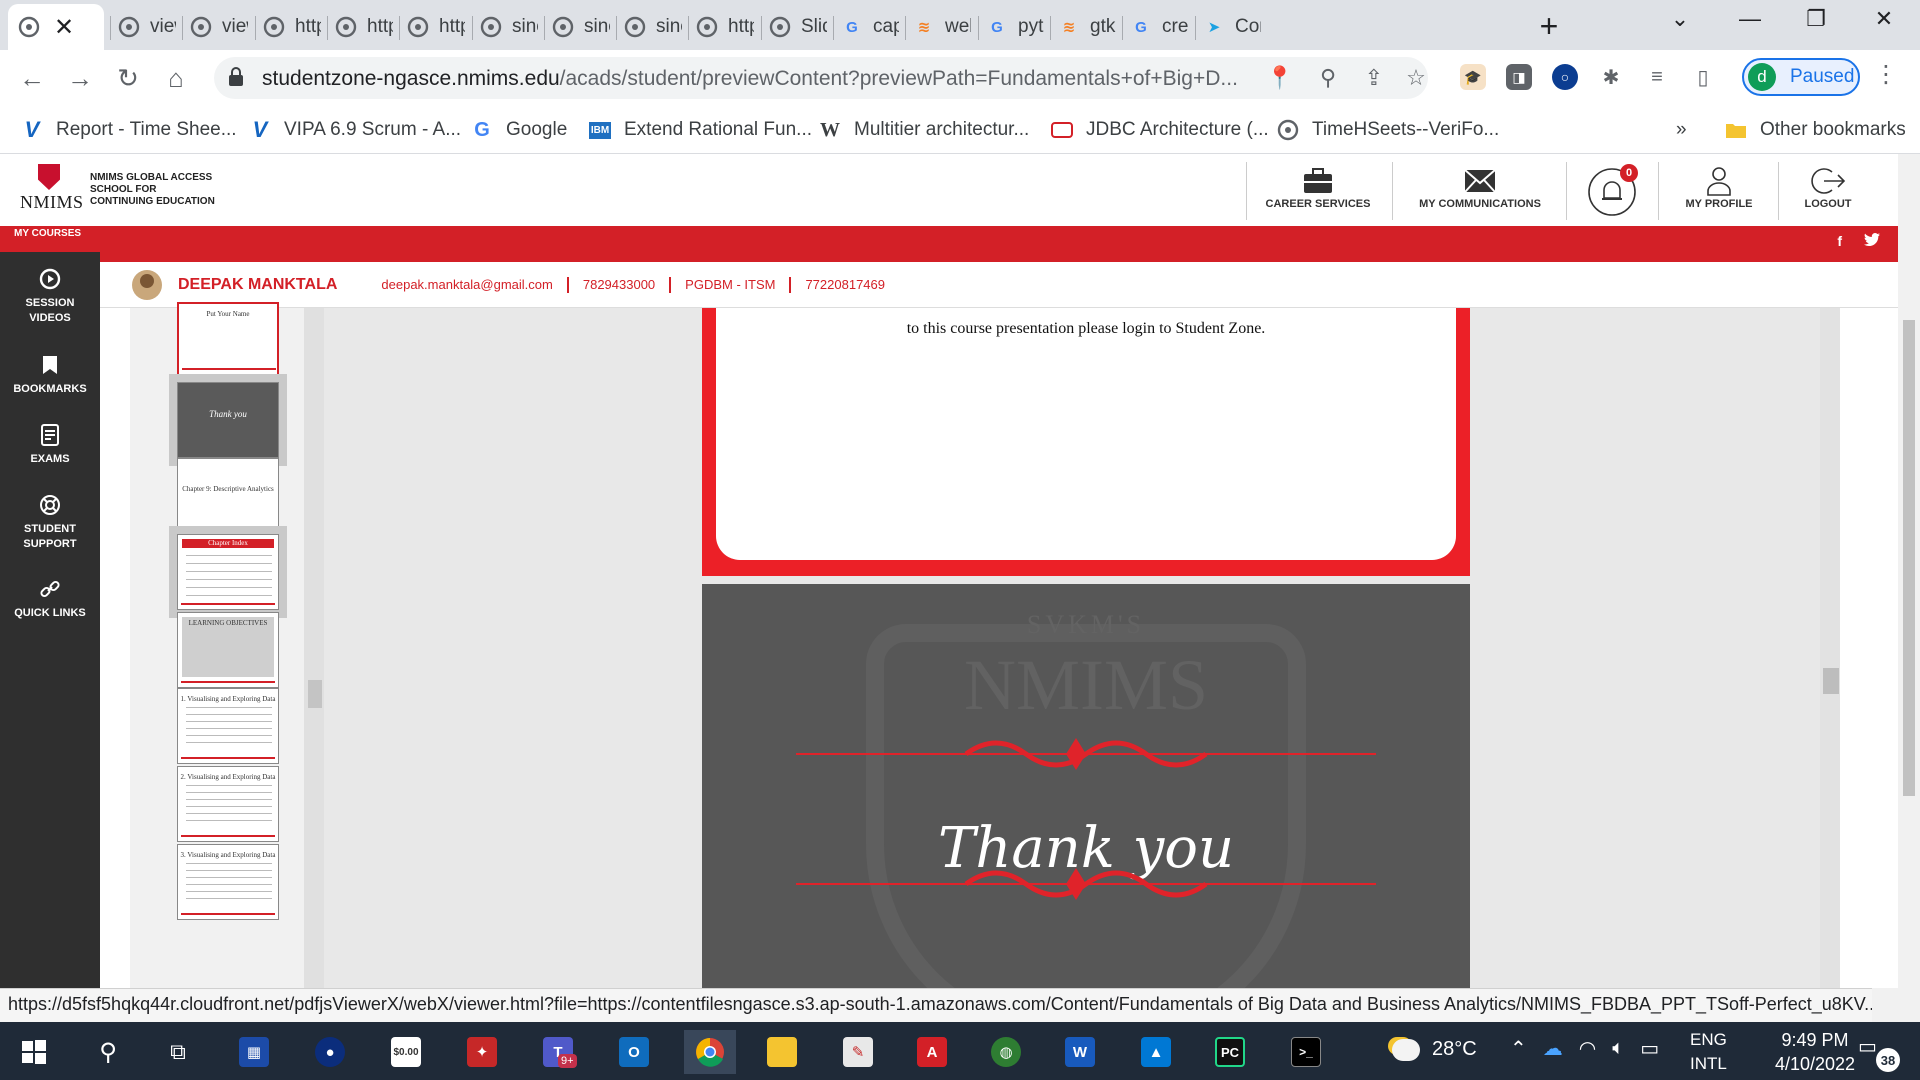 This screenshot has width=1920, height=1080. What do you see at coordinates (1816, 19) in the screenshot?
I see `restore-button: ❐` at bounding box center [1816, 19].